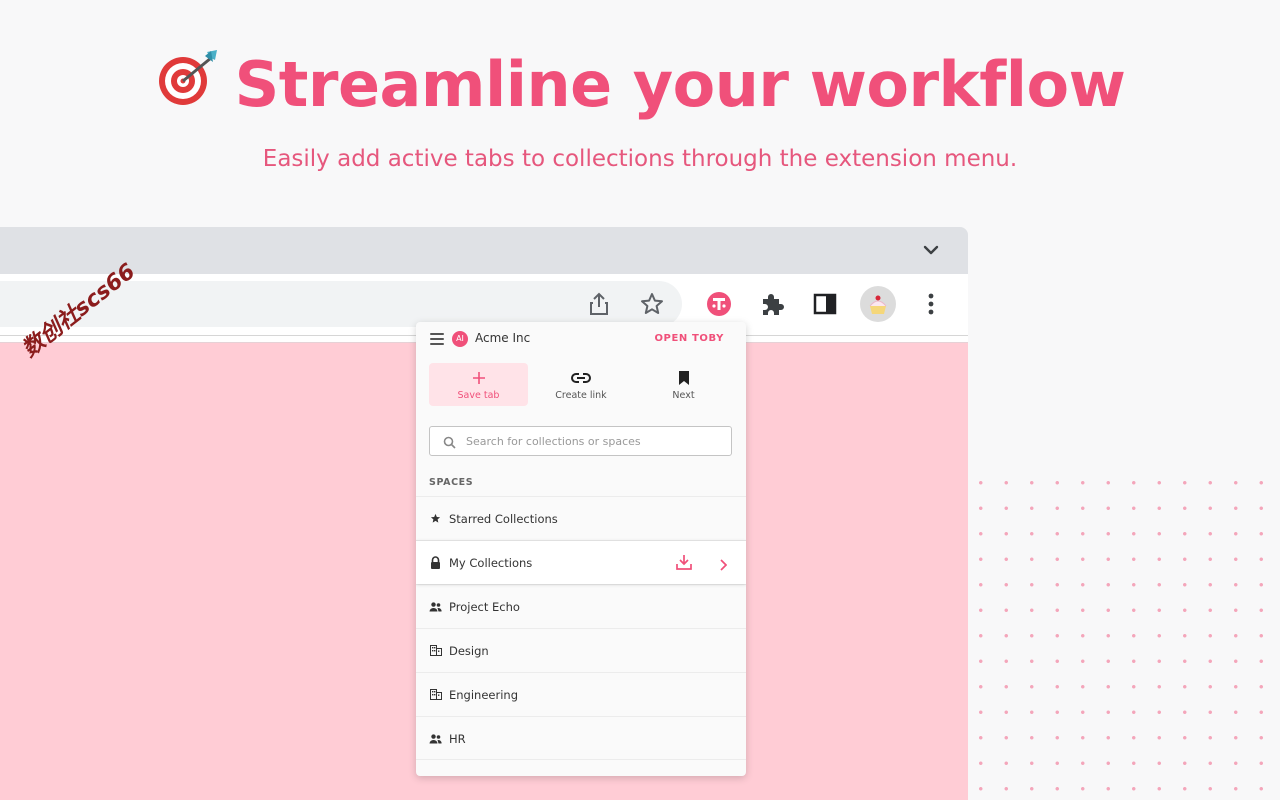 Image resolution: width=1280 pixels, height=800 pixels. Describe the element at coordinates (581, 518) in the screenshot. I see `space-item-starred-collections: Starred Collections` at that location.